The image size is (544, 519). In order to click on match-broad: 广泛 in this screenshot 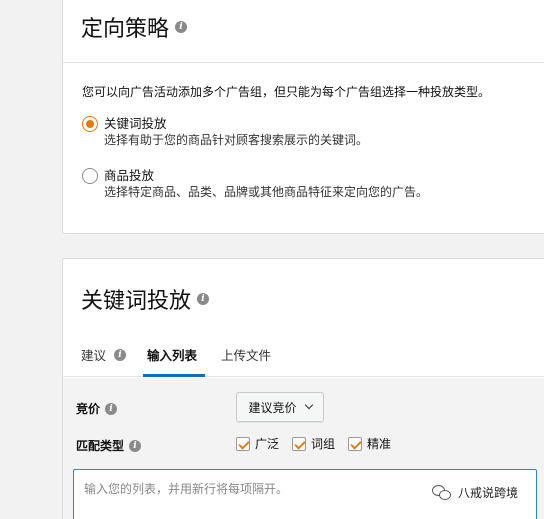, I will do `click(257, 443)`.